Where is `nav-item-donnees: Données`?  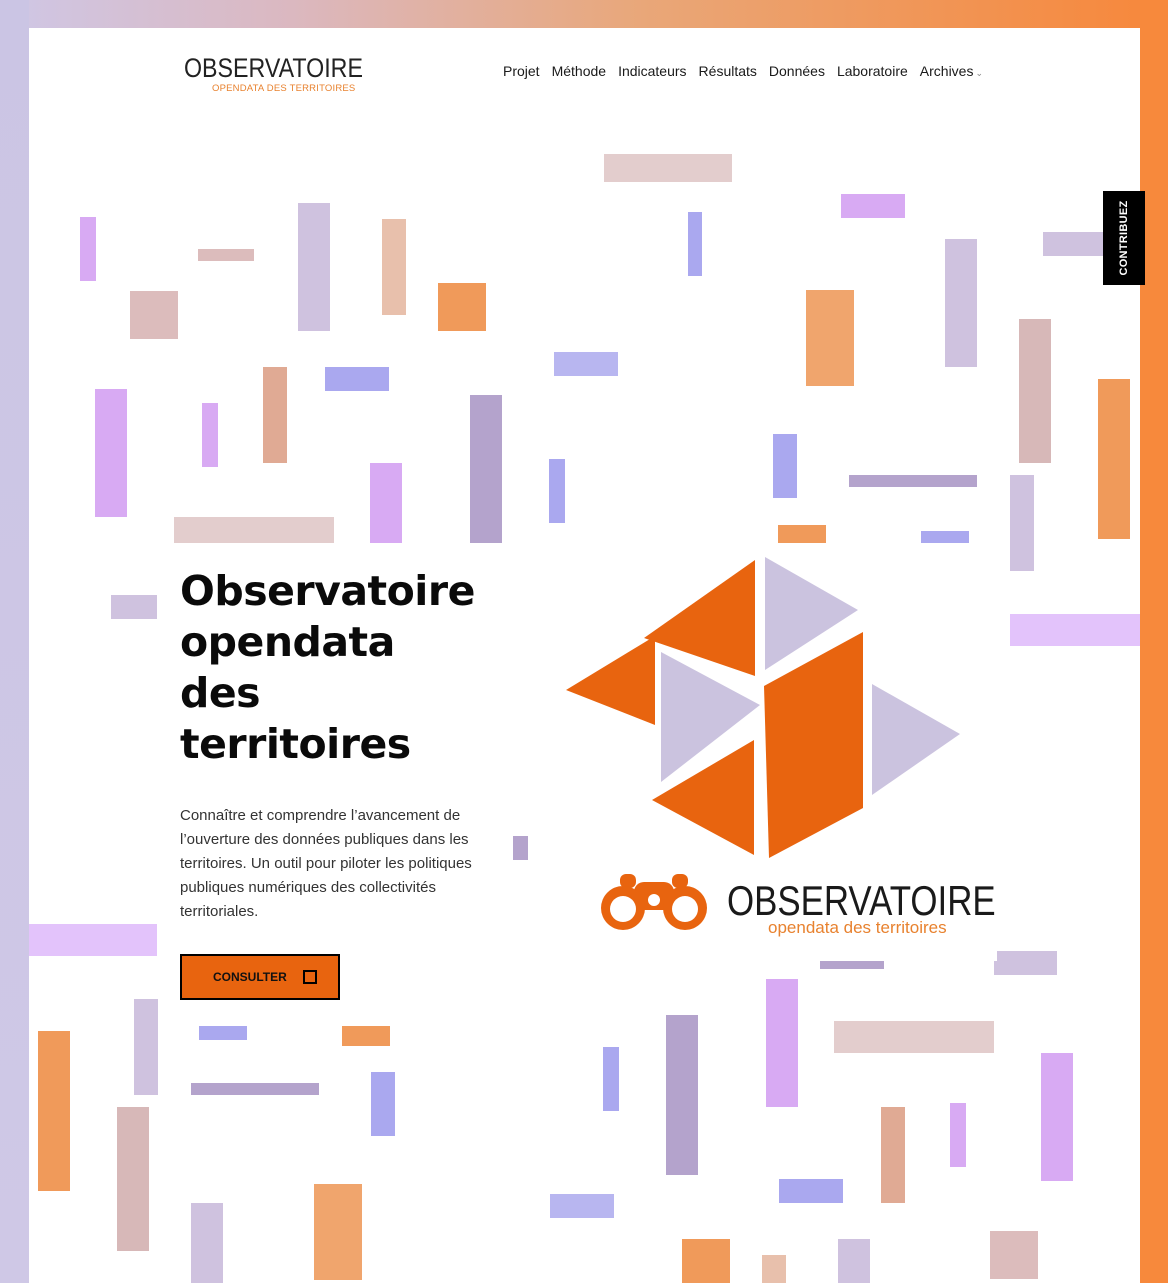
nav-item-donnees: Données is located at coordinates (797, 71).